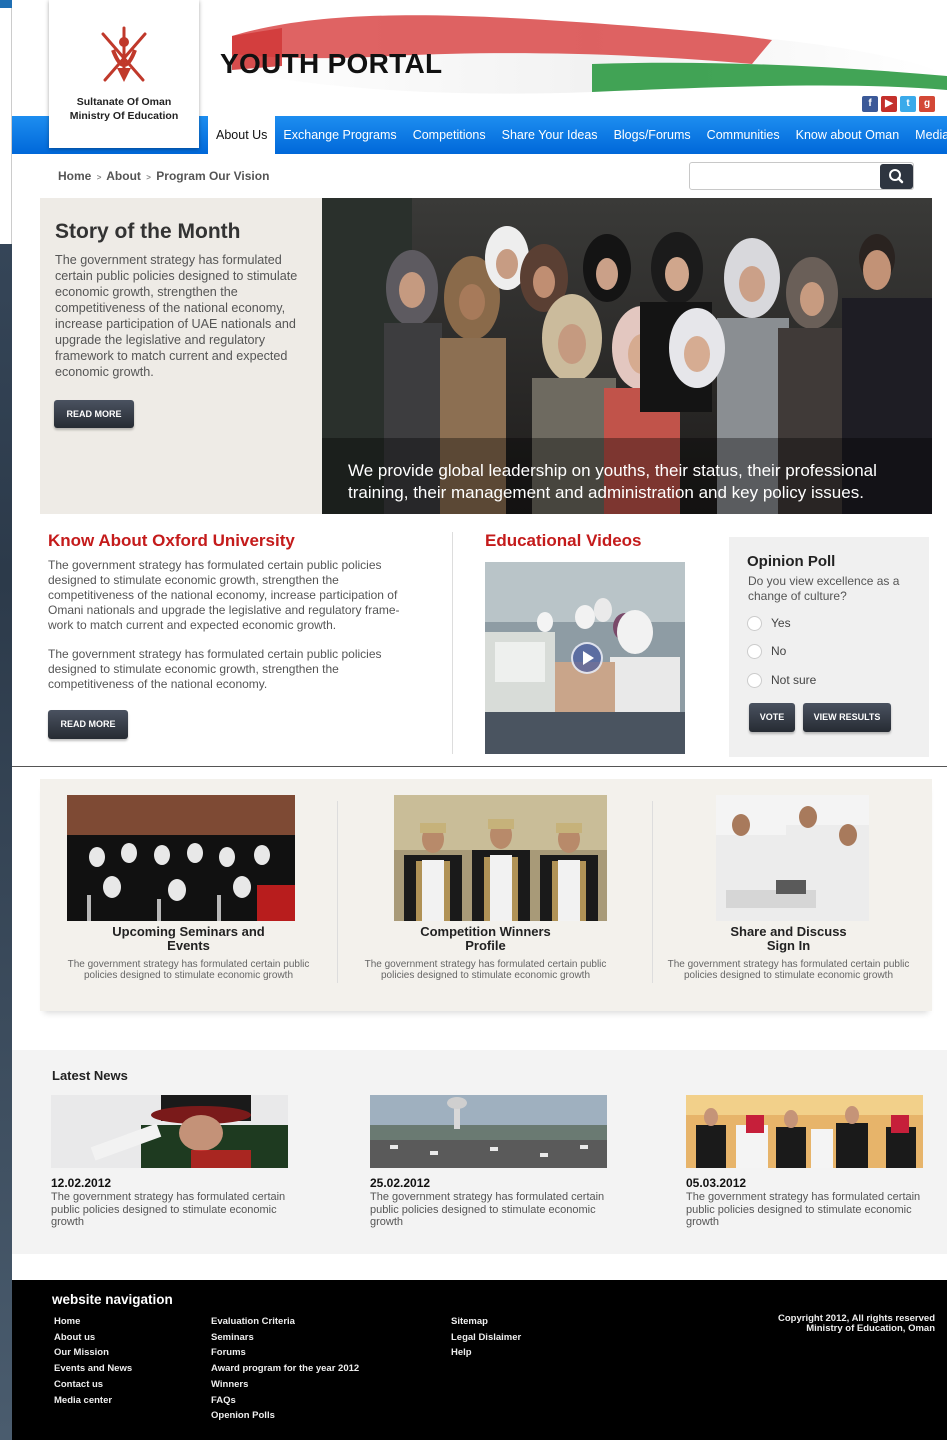 The image size is (947, 1440). What do you see at coordinates (93, 1322) in the screenshot?
I see `footer-link: Home` at bounding box center [93, 1322].